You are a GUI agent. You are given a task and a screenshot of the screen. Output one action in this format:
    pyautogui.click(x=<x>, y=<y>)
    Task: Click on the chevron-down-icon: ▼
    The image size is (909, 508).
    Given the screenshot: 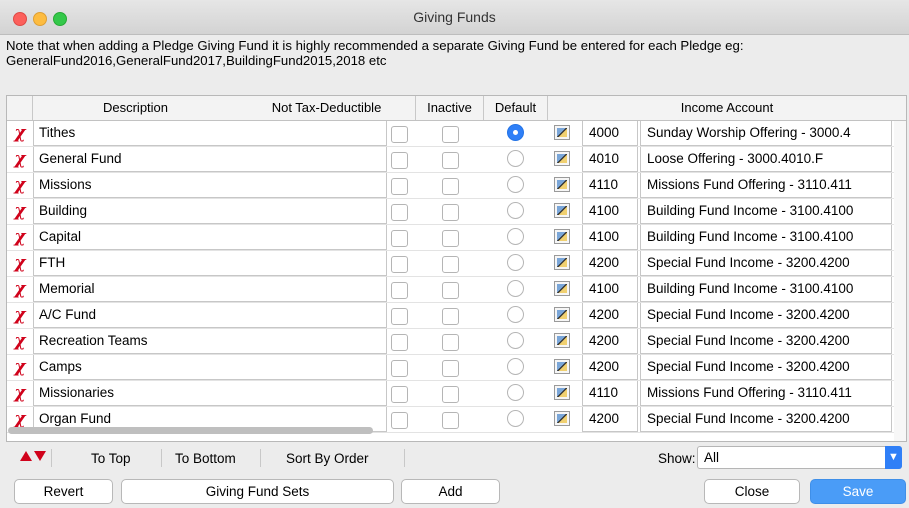 What is the action you would take?
    pyautogui.click(x=893, y=457)
    